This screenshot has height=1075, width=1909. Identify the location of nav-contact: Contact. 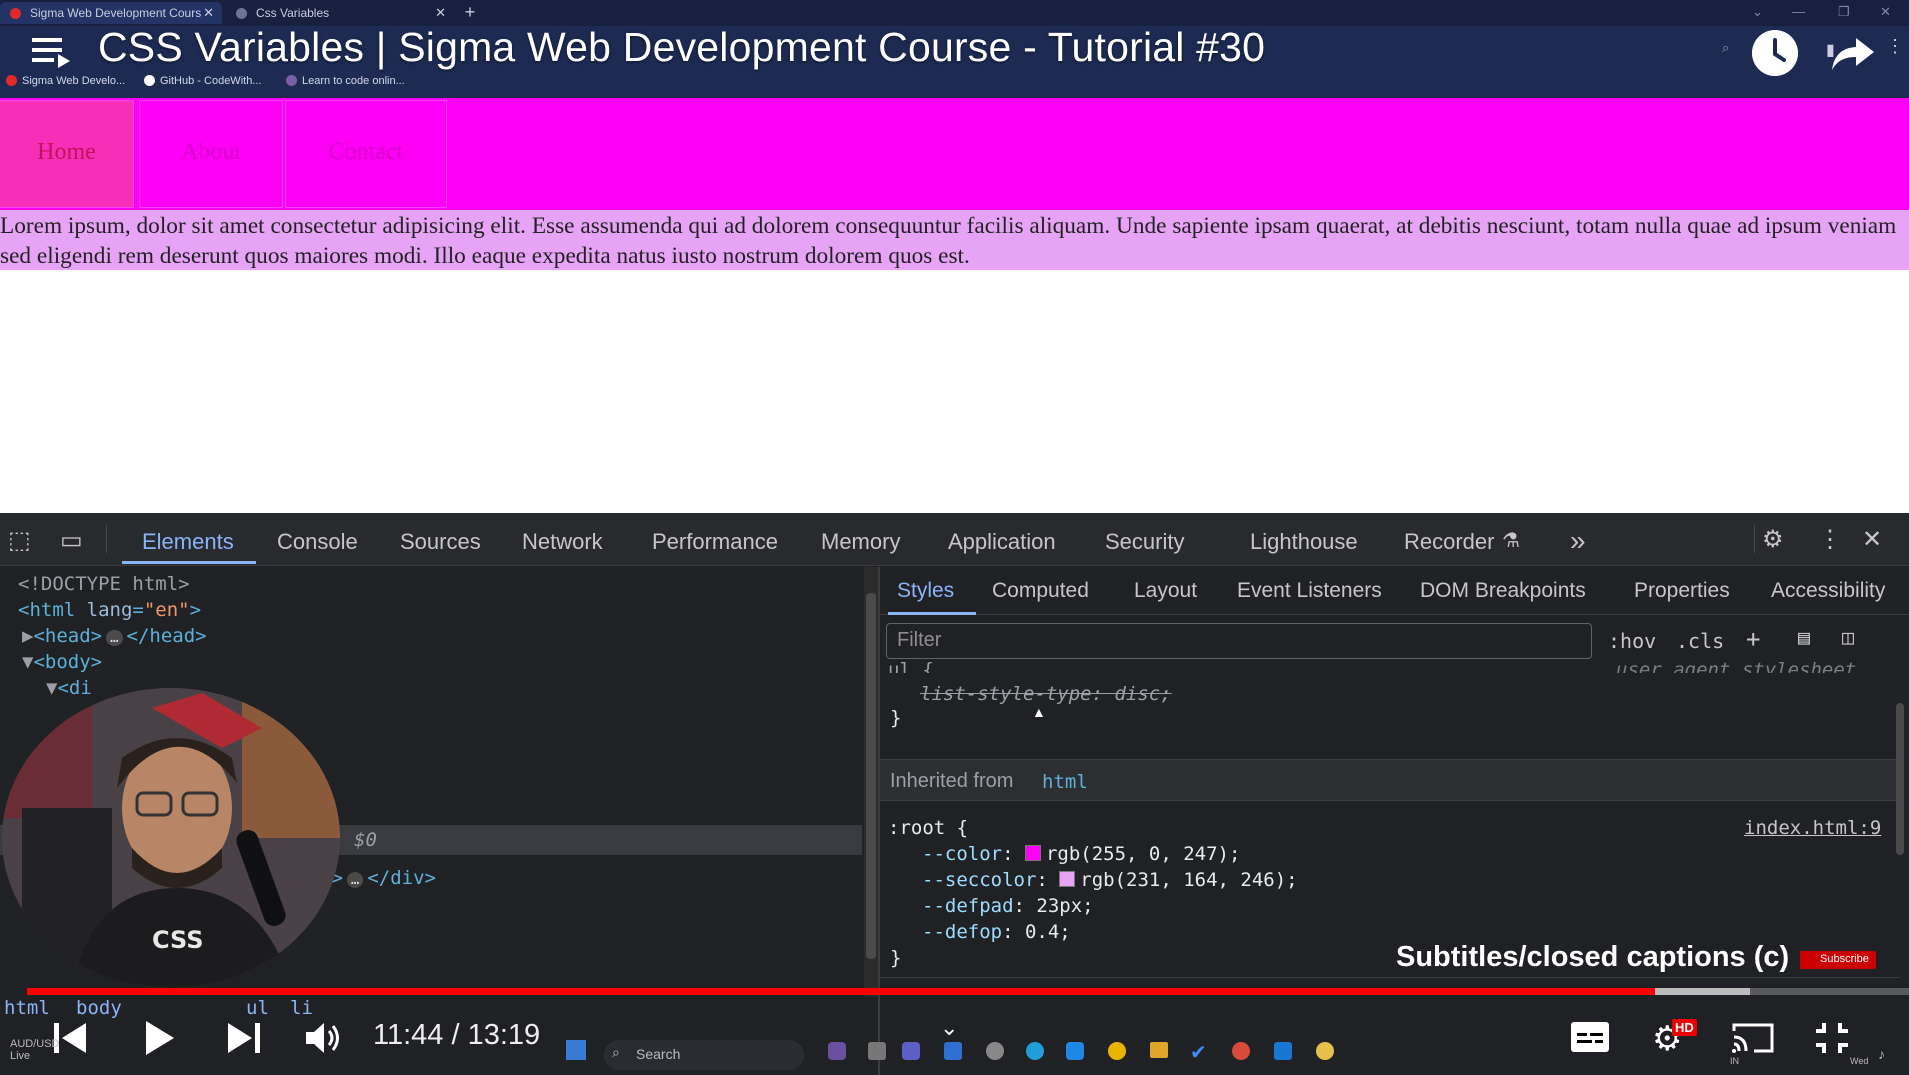
(366, 154).